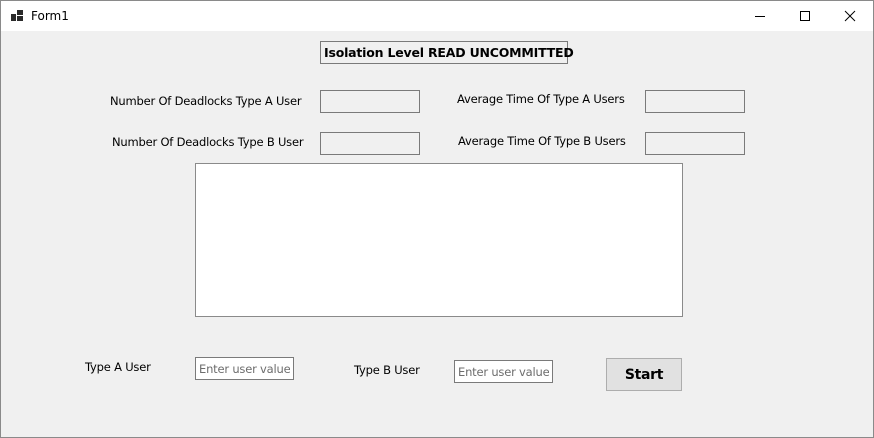 This screenshot has width=874, height=438. What do you see at coordinates (447, 52) in the screenshot?
I see `isolation-level-label: Isolation Level READ UNCOMMITTED` at bounding box center [447, 52].